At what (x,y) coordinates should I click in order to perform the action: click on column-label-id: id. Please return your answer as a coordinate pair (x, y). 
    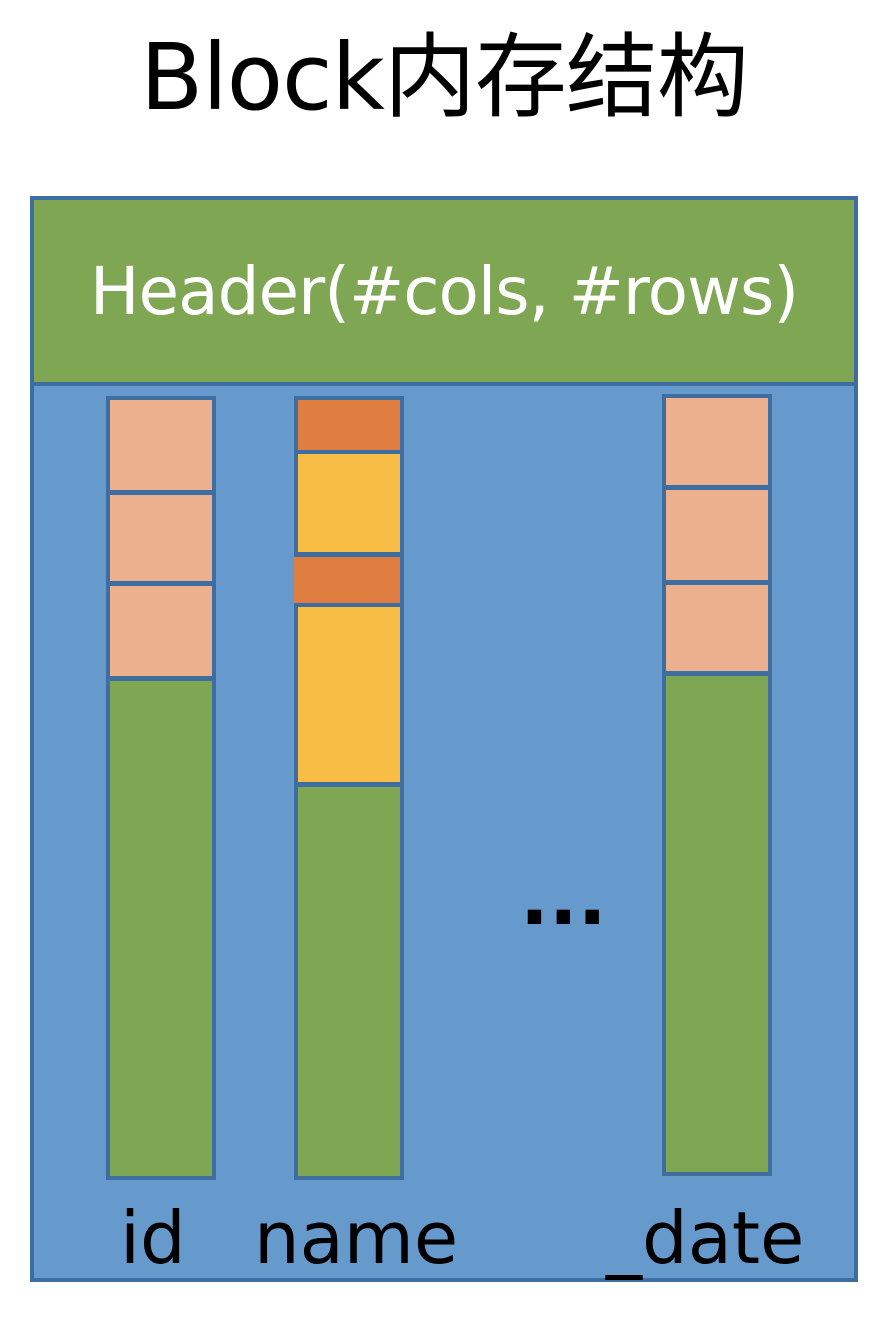
    Looking at the image, I should click on (153, 1238).